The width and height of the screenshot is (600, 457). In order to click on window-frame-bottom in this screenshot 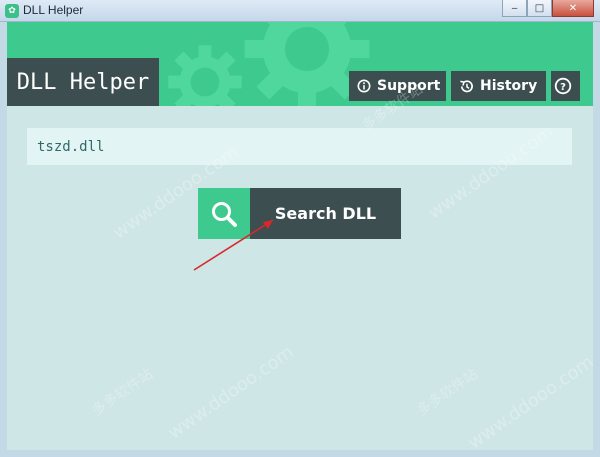, I will do `click(300, 453)`.